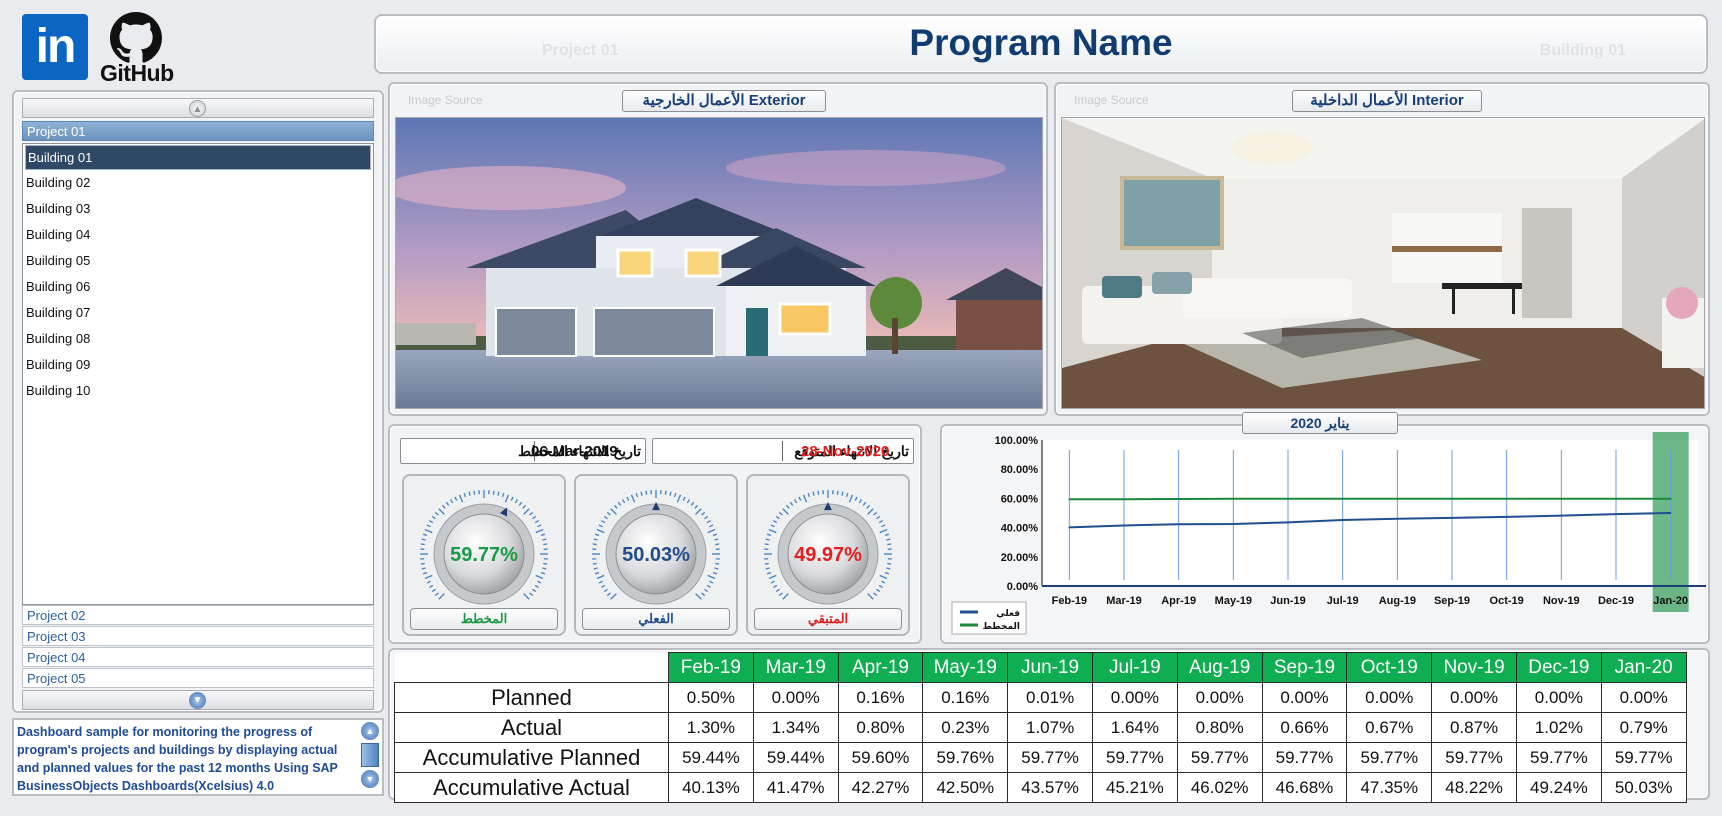  I want to click on scroll-up-button: ▲, so click(198, 108).